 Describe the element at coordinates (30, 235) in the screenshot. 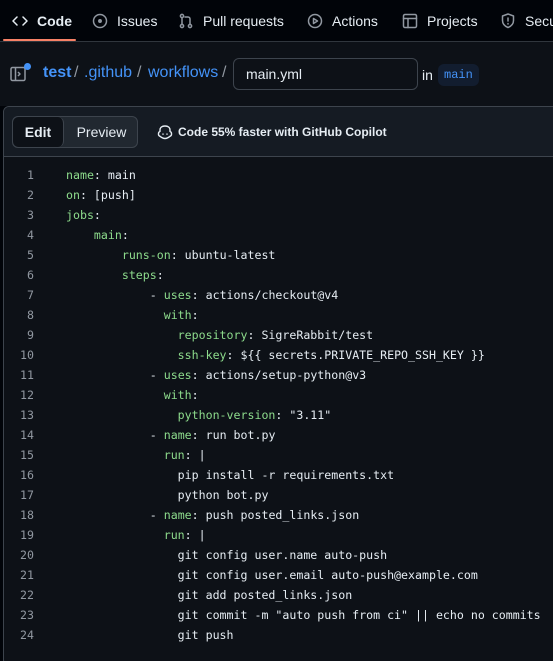

I see `line-number: 4` at that location.